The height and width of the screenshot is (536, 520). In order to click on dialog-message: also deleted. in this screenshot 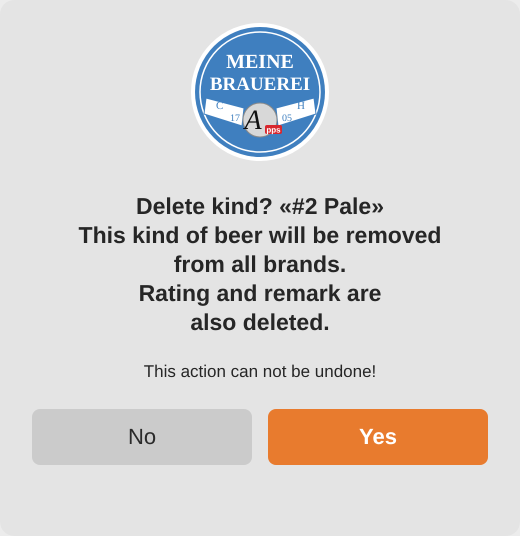, I will do `click(260, 322)`.